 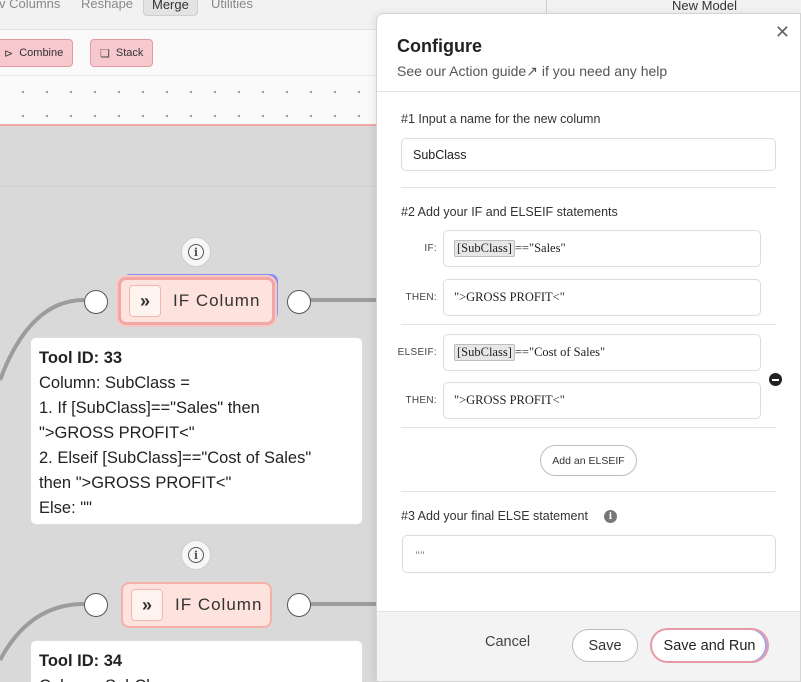 I want to click on tool-id: Tool ID: 34, so click(x=81, y=661).